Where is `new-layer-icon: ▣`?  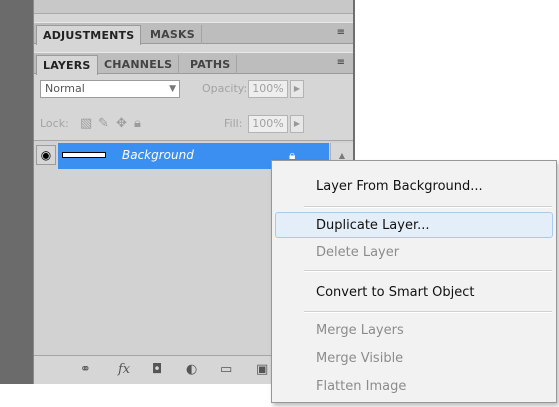 new-layer-icon: ▣ is located at coordinates (262, 370).